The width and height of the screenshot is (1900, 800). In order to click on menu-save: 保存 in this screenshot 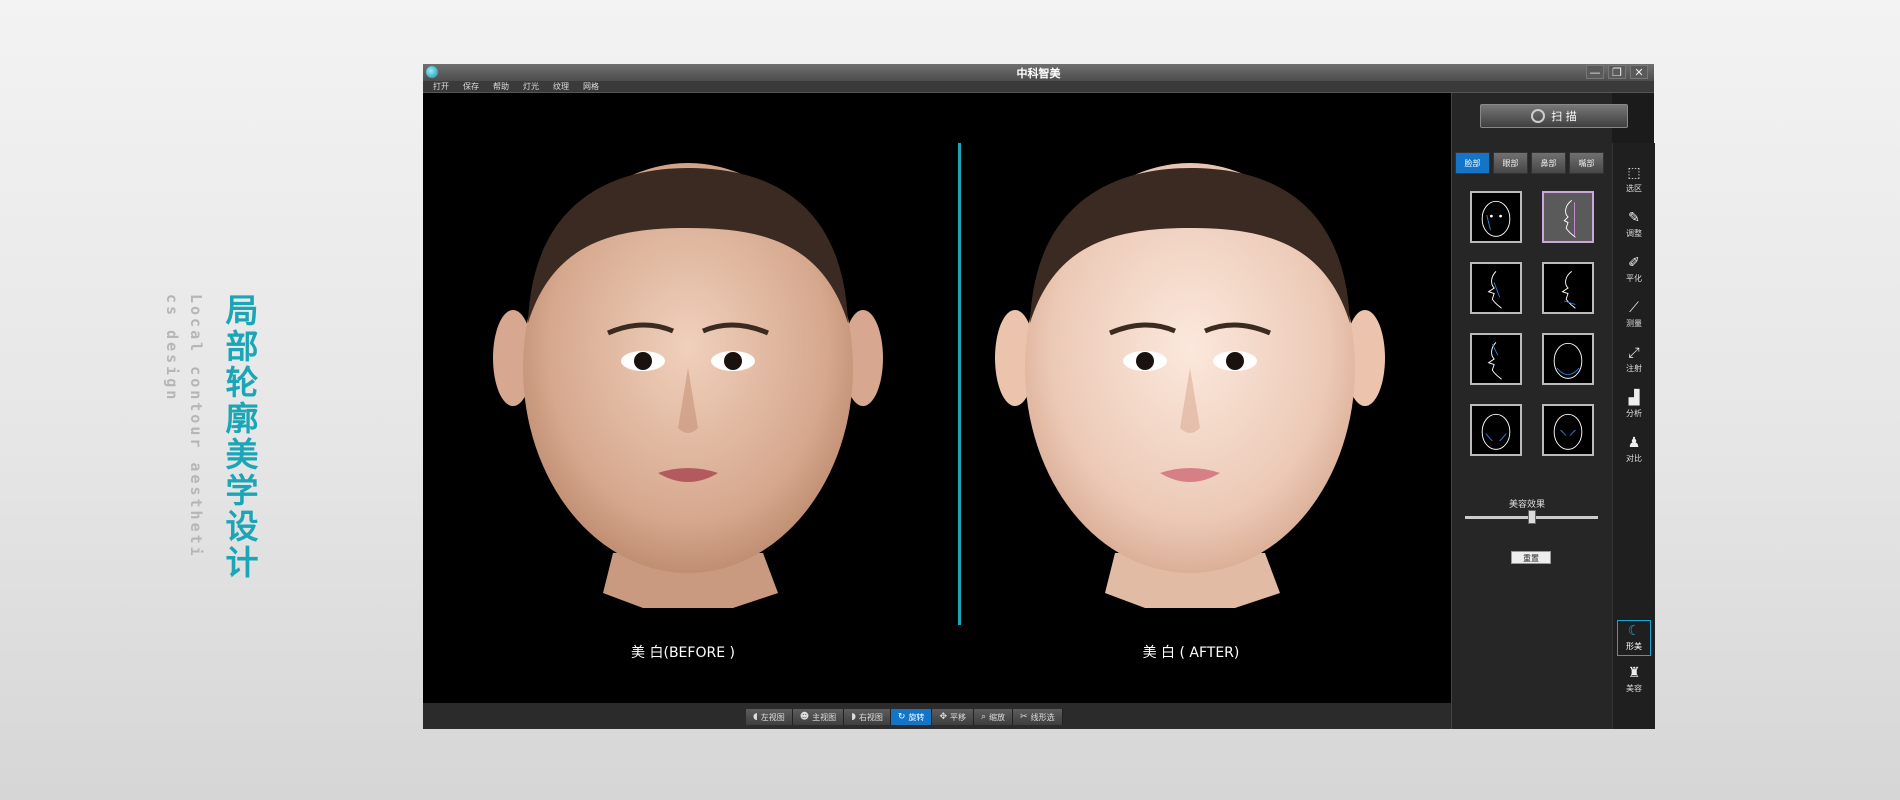, I will do `click(471, 86)`.